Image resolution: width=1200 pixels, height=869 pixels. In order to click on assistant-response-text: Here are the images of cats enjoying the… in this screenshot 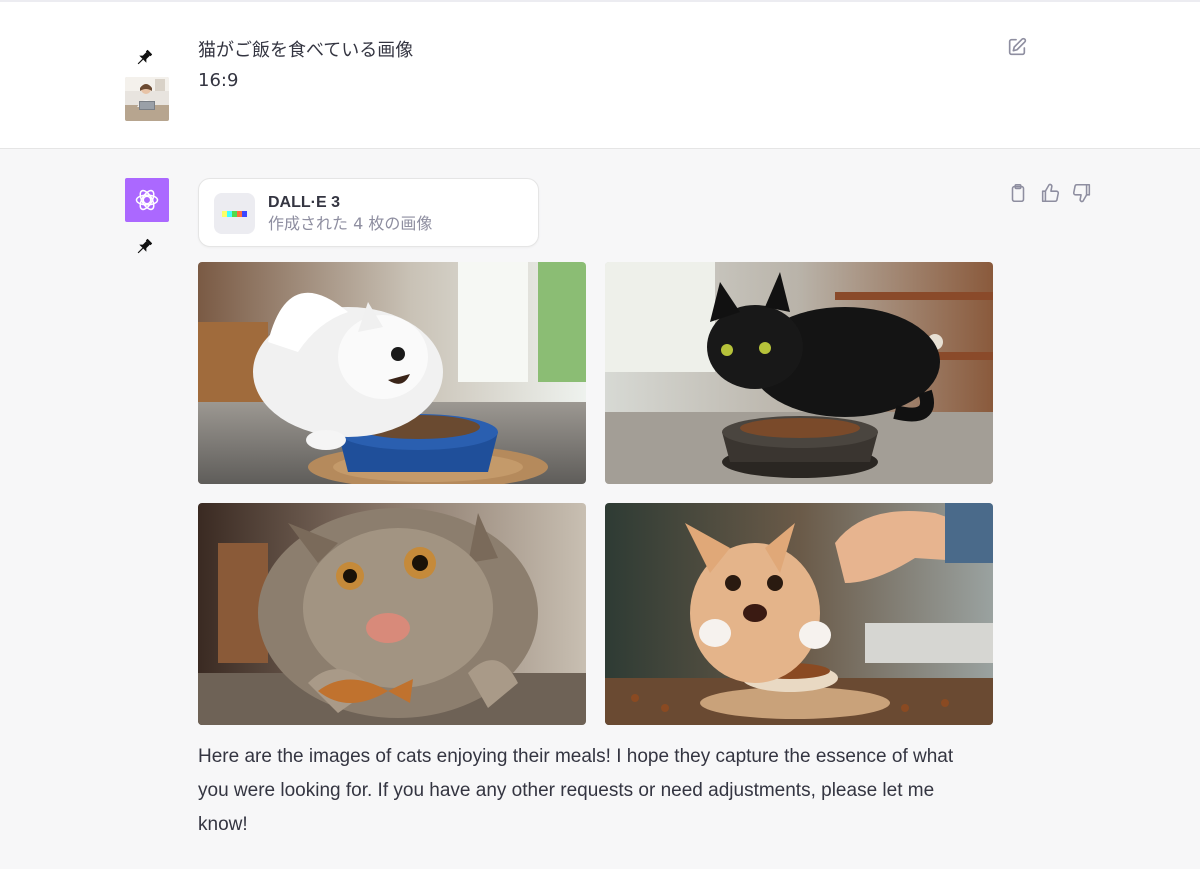, I will do `click(576, 790)`.